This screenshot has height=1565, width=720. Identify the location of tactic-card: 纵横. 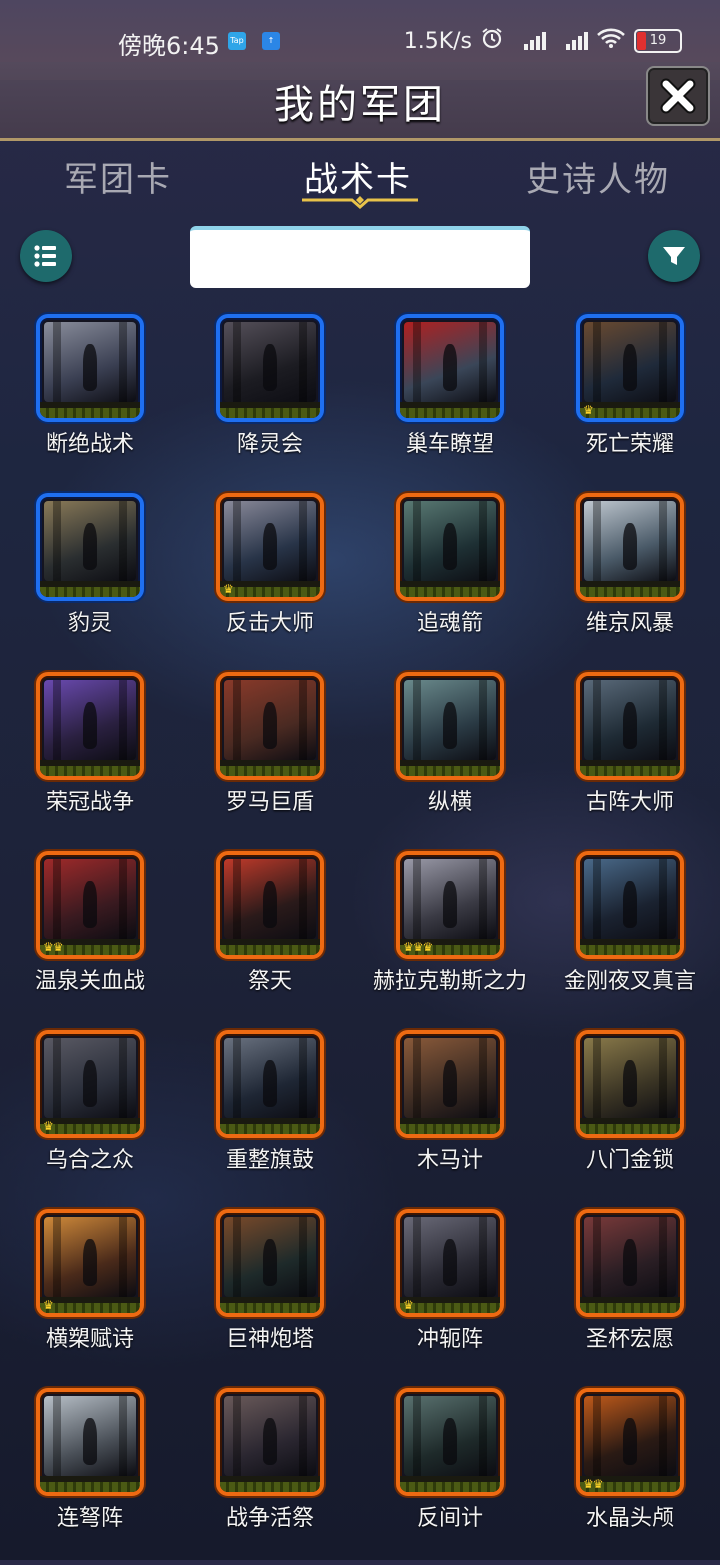
(450, 759).